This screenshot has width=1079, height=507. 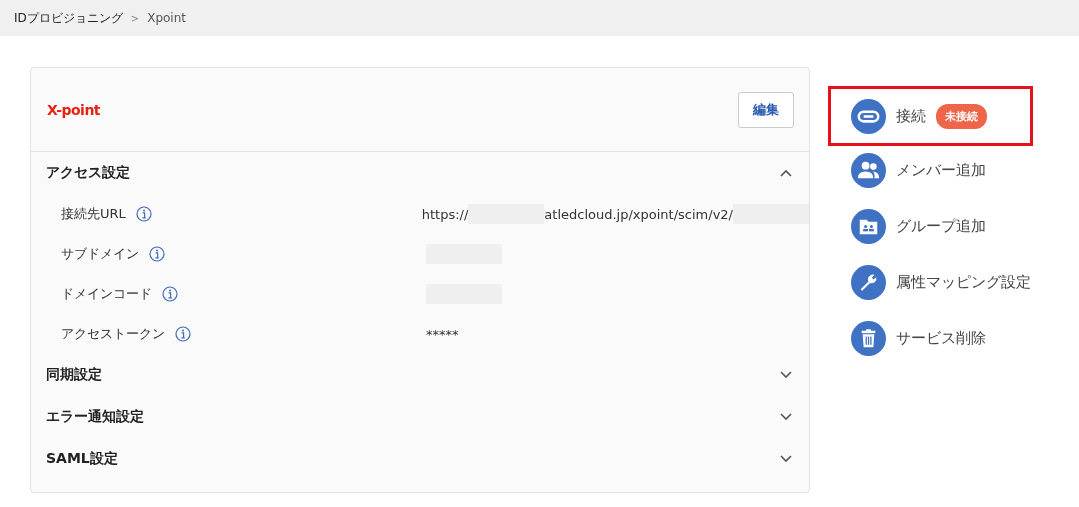 I want to click on action-link: 接続, so click(x=911, y=116).